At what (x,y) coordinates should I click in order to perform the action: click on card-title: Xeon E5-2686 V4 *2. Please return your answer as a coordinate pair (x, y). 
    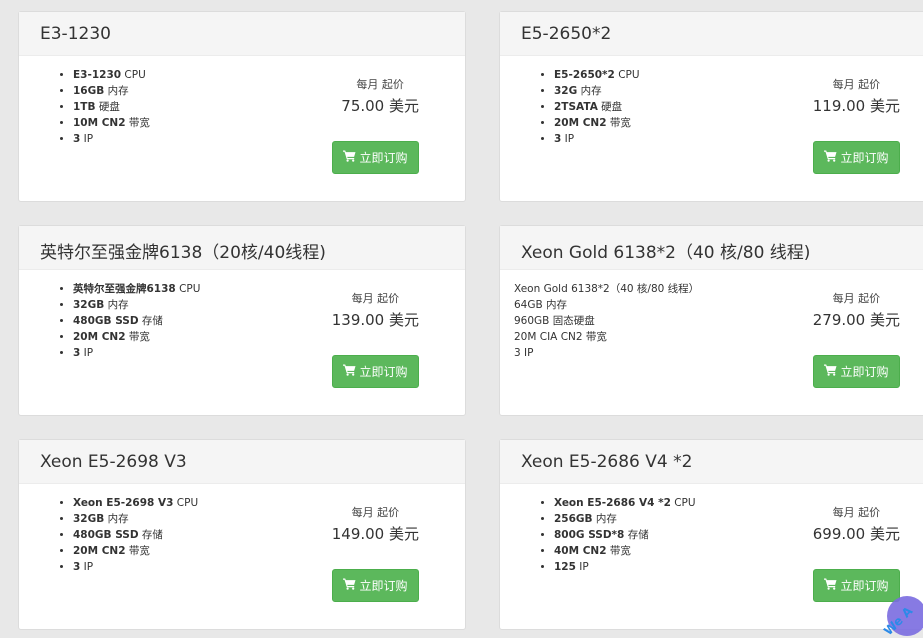
    Looking at the image, I should click on (711, 462).